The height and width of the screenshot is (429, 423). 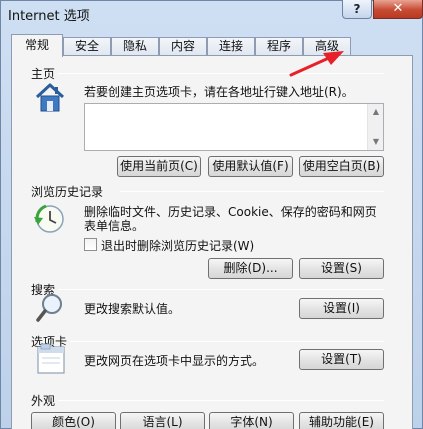 I want to click on search-divider, so click(x=221, y=289).